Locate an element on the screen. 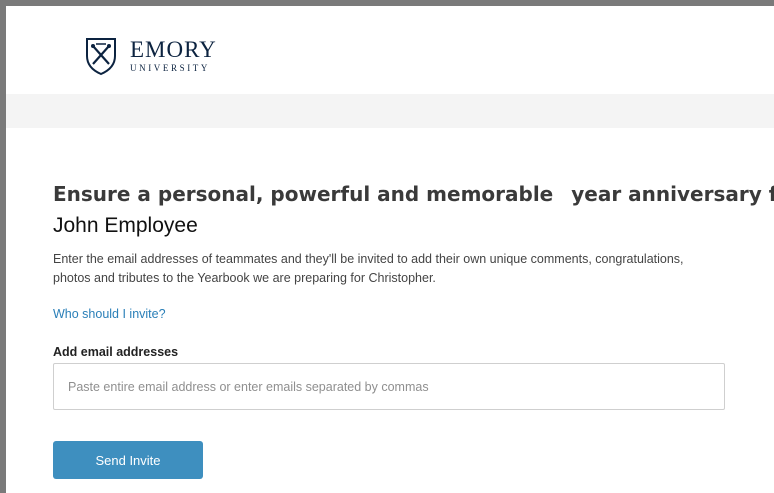 The image size is (774, 493). who-should-i-invite-link: Who should I invite? is located at coordinates (109, 314).